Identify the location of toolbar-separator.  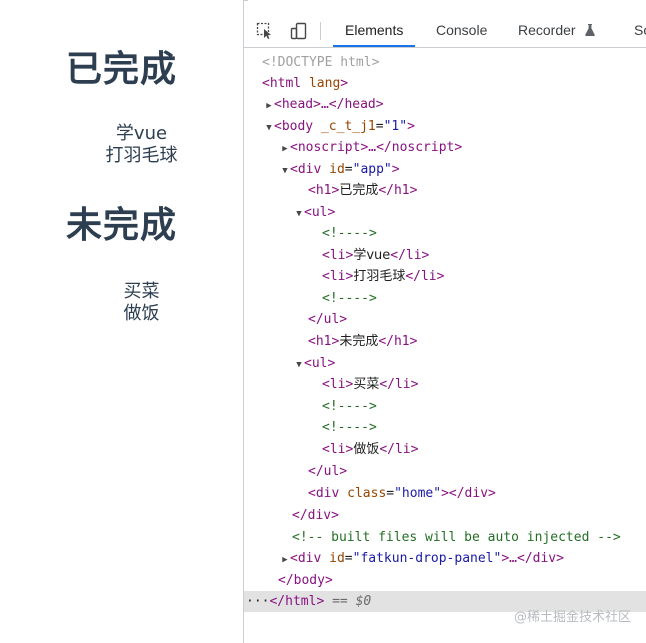
(320, 31).